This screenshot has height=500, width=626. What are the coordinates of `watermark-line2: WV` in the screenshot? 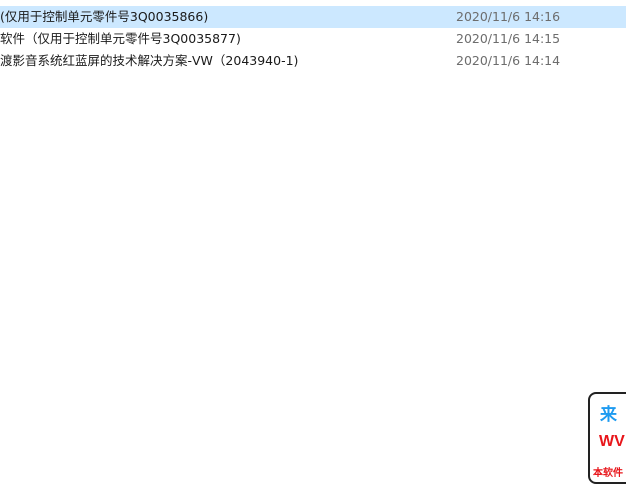 It's located at (612, 441).